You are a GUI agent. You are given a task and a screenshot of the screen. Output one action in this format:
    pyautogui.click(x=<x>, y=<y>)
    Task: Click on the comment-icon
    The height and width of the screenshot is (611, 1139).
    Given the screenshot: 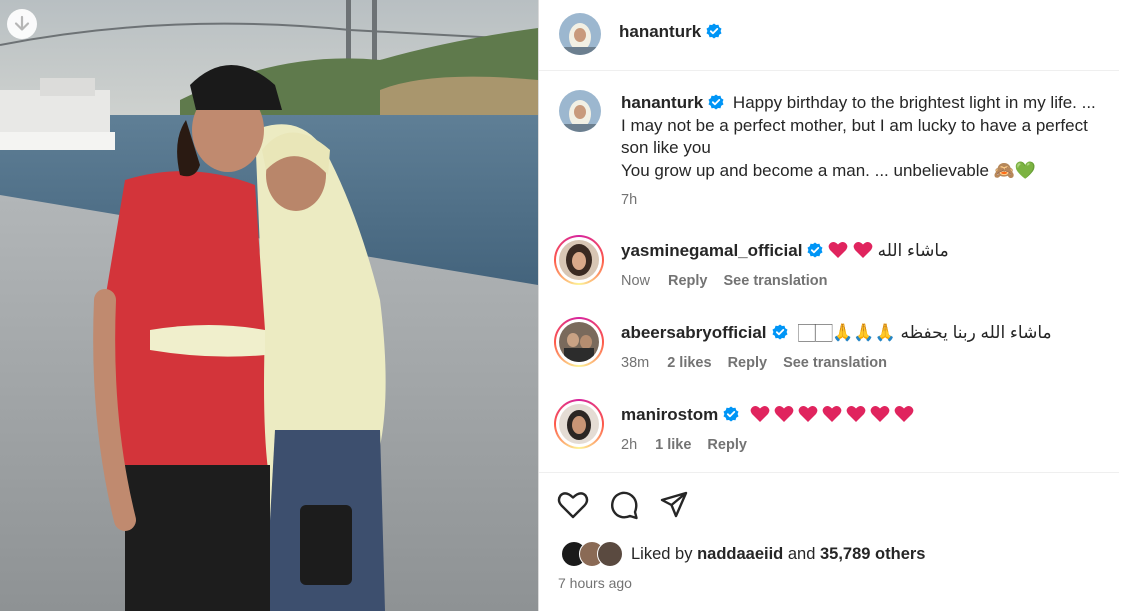 What is the action you would take?
    pyautogui.click(x=624, y=505)
    